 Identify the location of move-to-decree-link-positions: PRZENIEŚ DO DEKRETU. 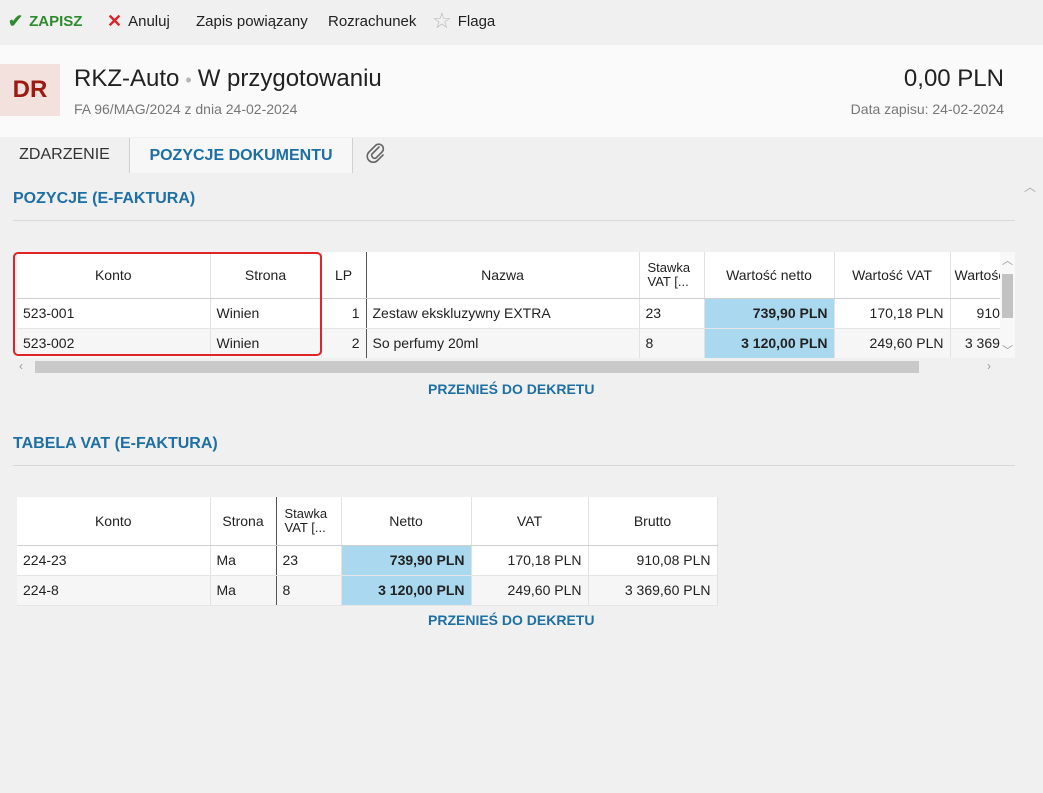
(511, 389).